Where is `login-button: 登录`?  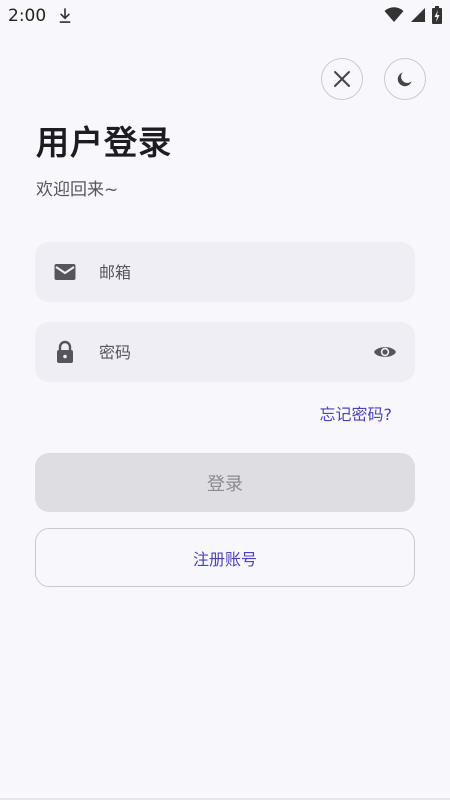 login-button: 登录 is located at coordinates (225, 482).